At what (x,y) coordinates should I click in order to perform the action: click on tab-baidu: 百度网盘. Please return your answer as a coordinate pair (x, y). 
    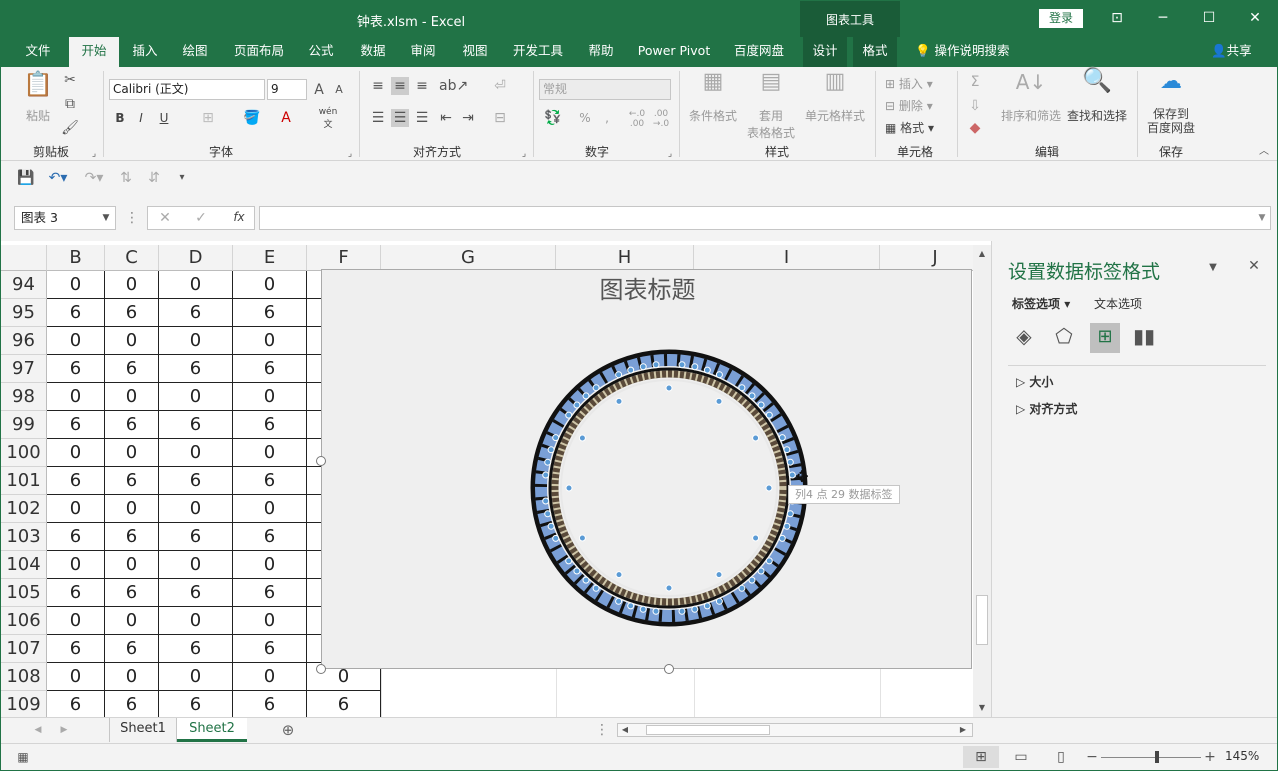
    Looking at the image, I should click on (759, 52).